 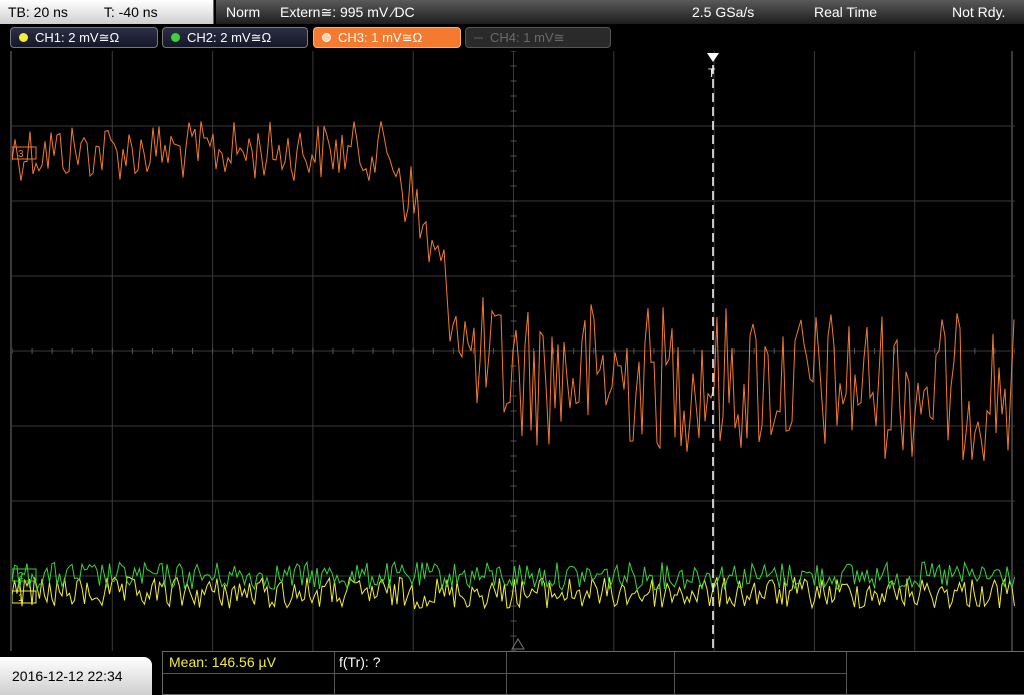 What do you see at coordinates (21, 576) in the screenshot?
I see `ch2-marker-label: 2` at bounding box center [21, 576].